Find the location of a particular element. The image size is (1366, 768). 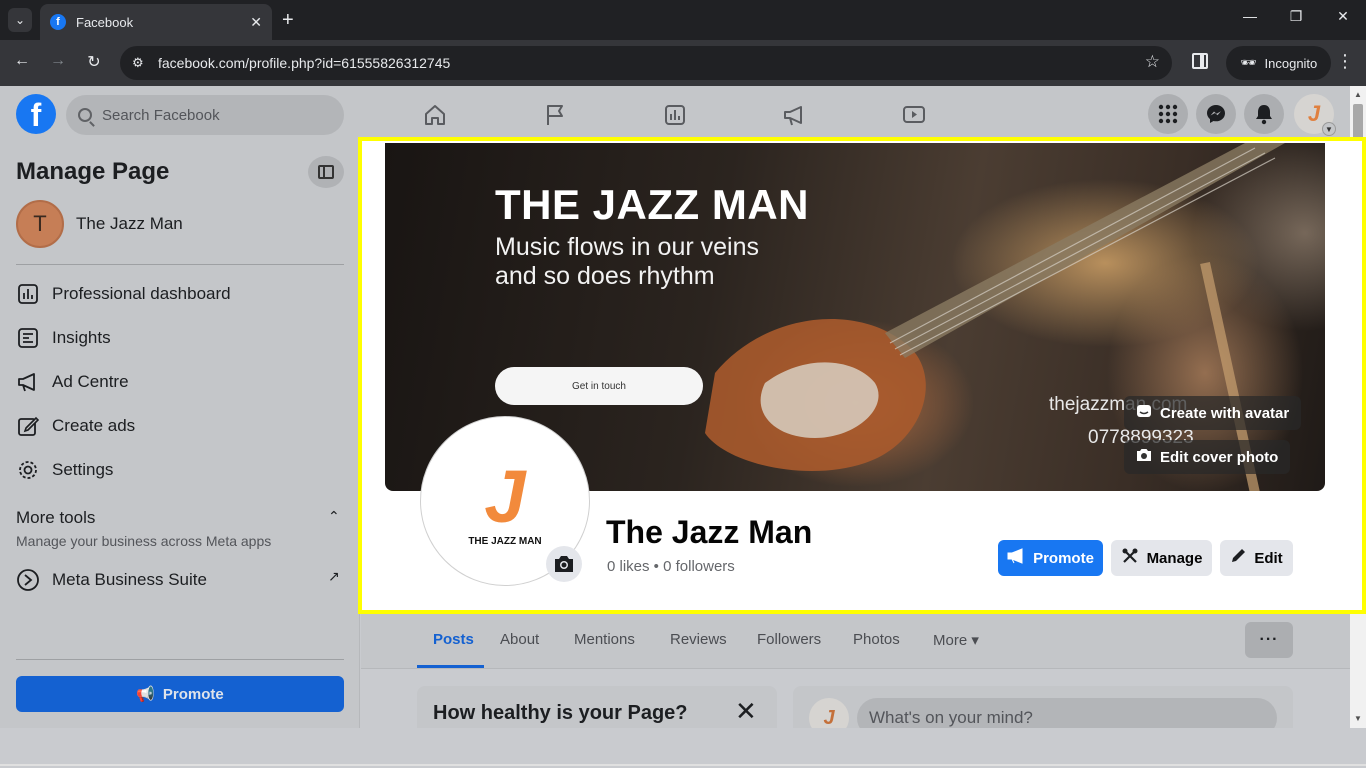

tab-title: Facebook is located at coordinates (105, 22).